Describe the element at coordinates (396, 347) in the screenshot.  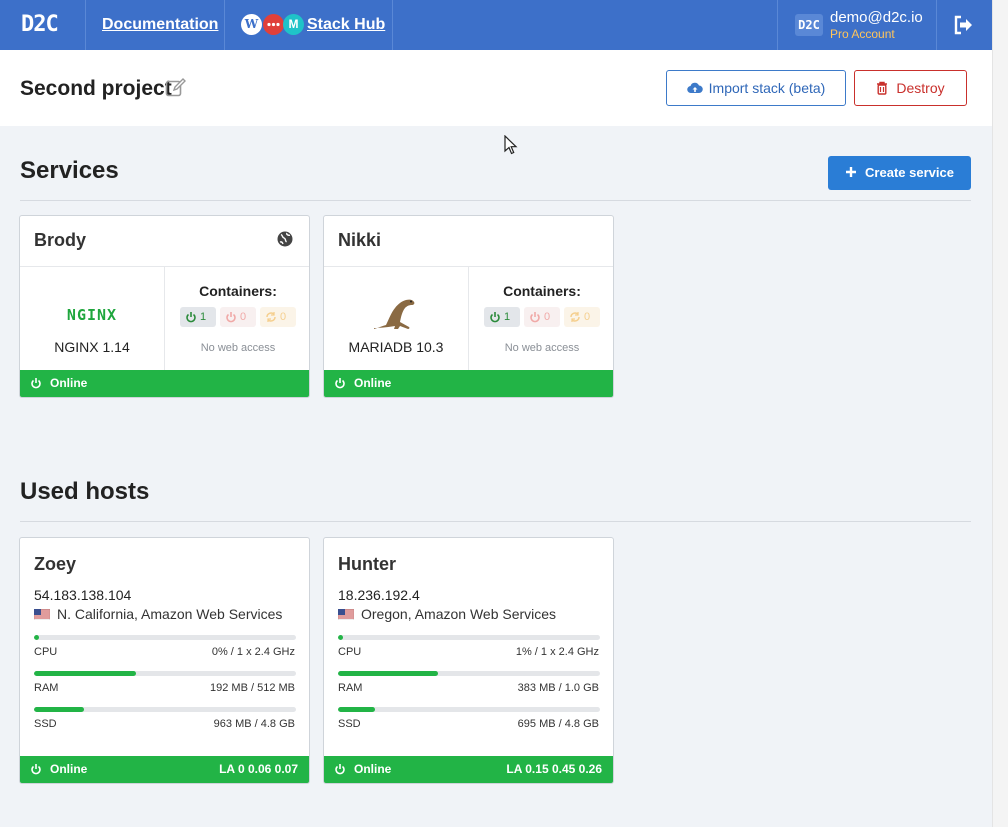
I see `service-version: MARIADB 10.3` at that location.